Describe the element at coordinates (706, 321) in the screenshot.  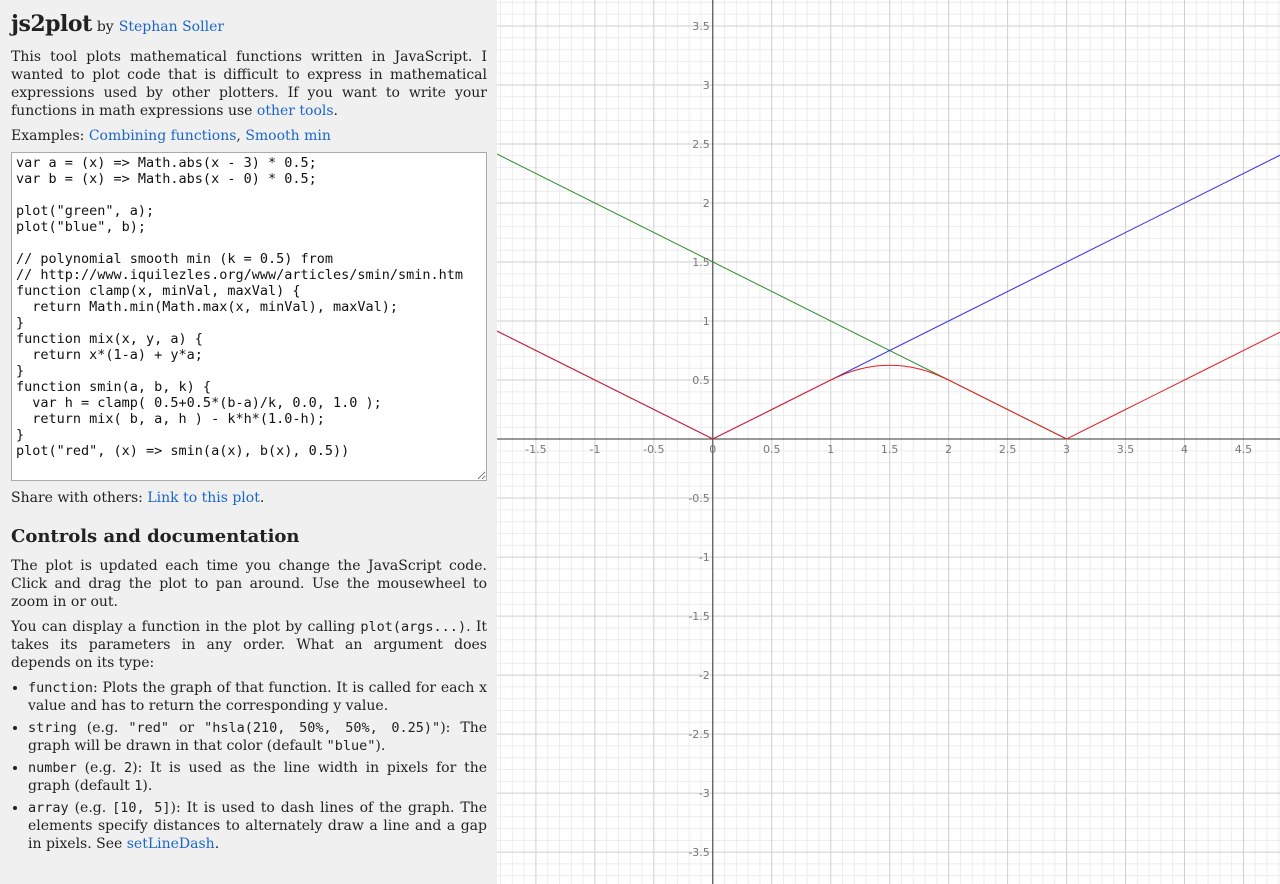
I see `y-tick-label: 1` at that location.